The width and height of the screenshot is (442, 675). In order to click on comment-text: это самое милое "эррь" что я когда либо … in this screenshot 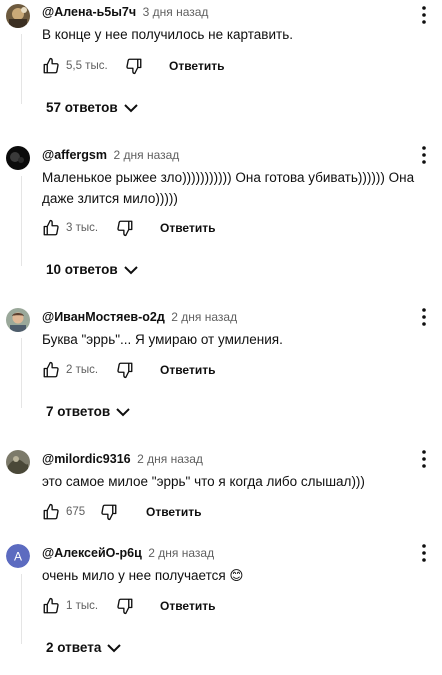, I will do `click(203, 481)`.